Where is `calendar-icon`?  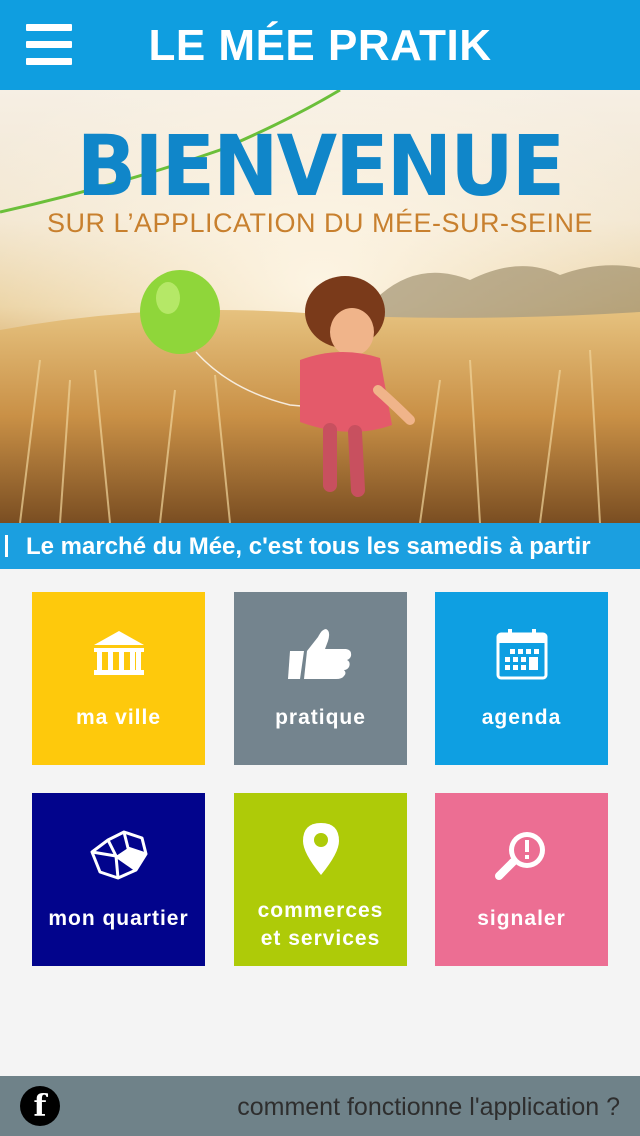 calendar-icon is located at coordinates (521, 654).